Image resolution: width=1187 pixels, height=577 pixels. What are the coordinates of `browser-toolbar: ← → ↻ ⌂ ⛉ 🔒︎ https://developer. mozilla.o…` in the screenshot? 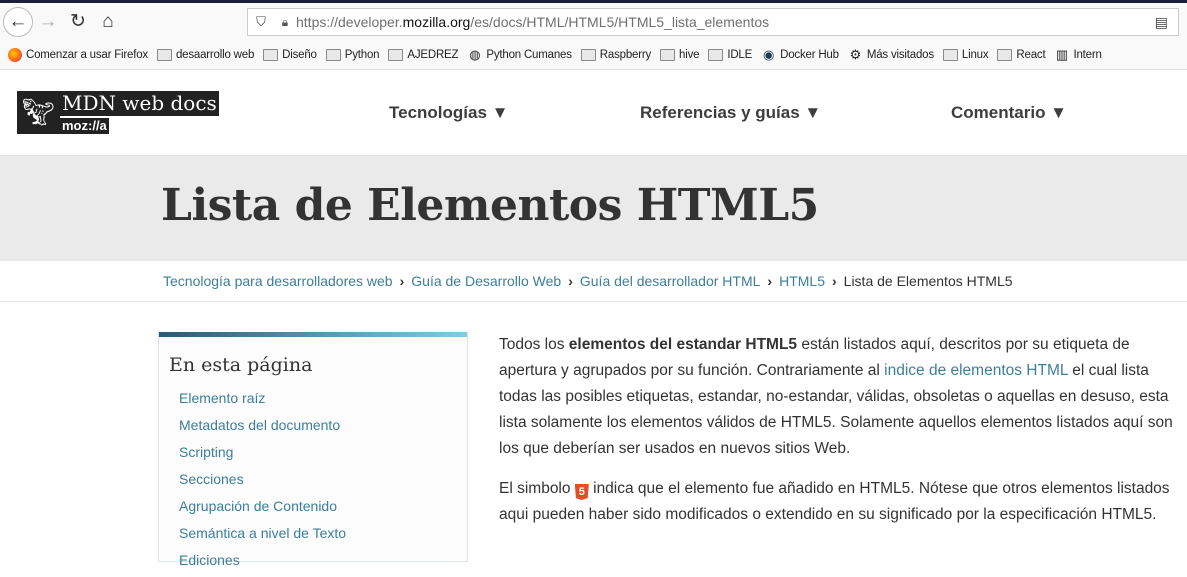 It's located at (593, 21).